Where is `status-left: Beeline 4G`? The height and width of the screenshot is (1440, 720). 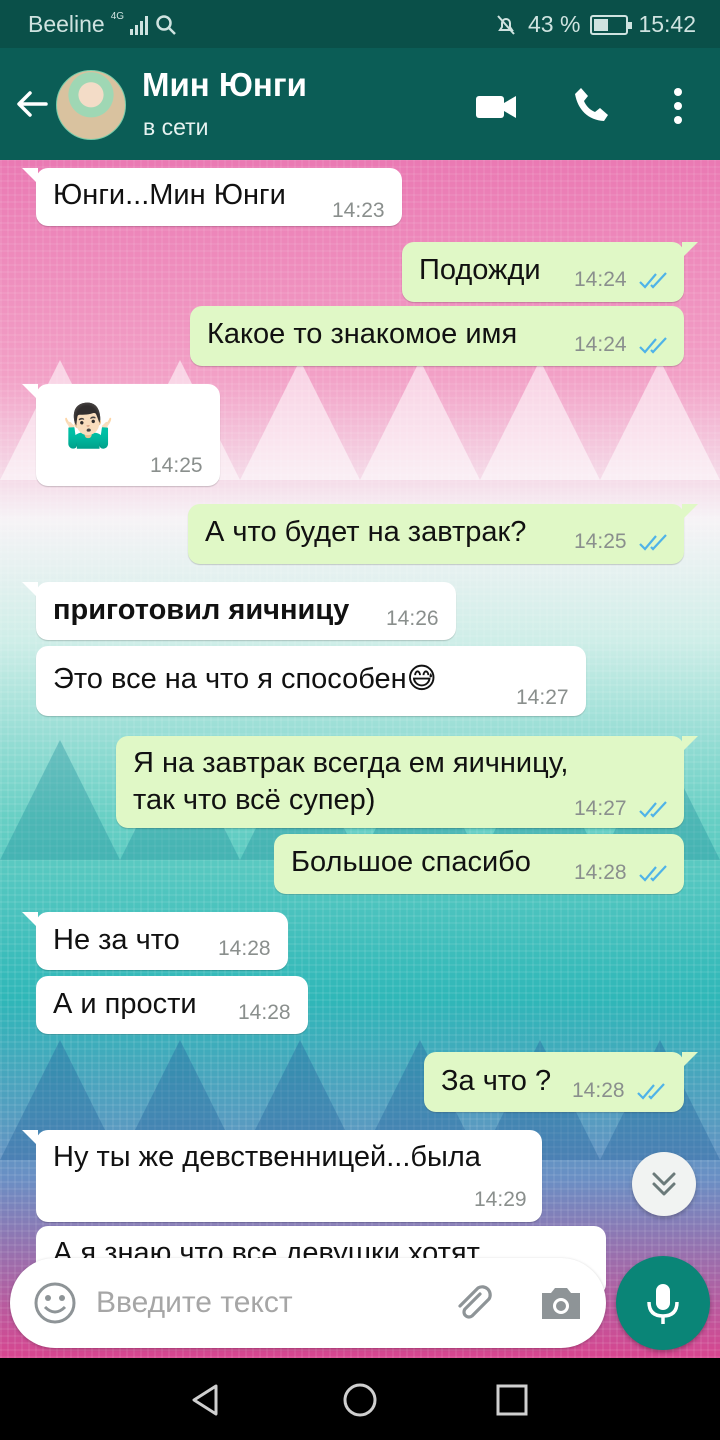
status-left: Beeline 4G is located at coordinates (103, 24).